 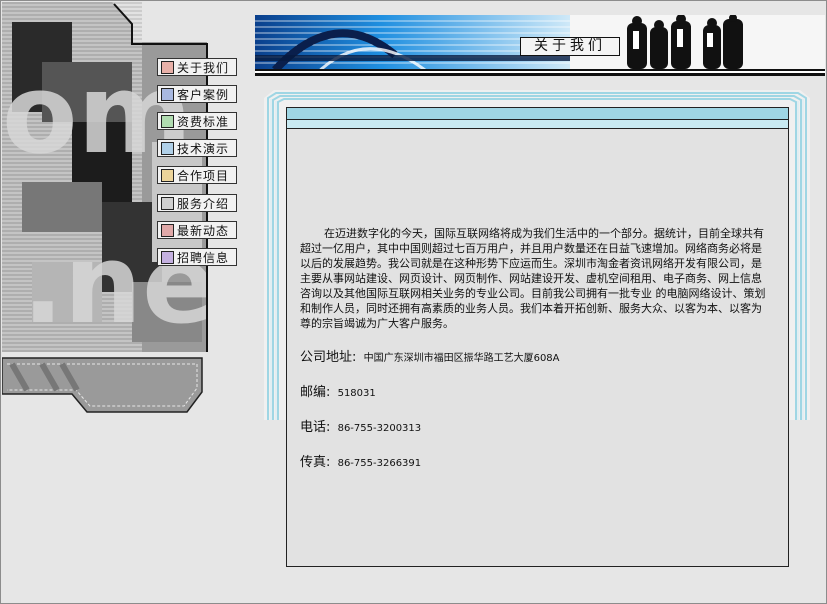 I want to click on address-row: 公司地址: 中国广东深圳市福田区振华路工艺大厦608A, so click(x=430, y=355).